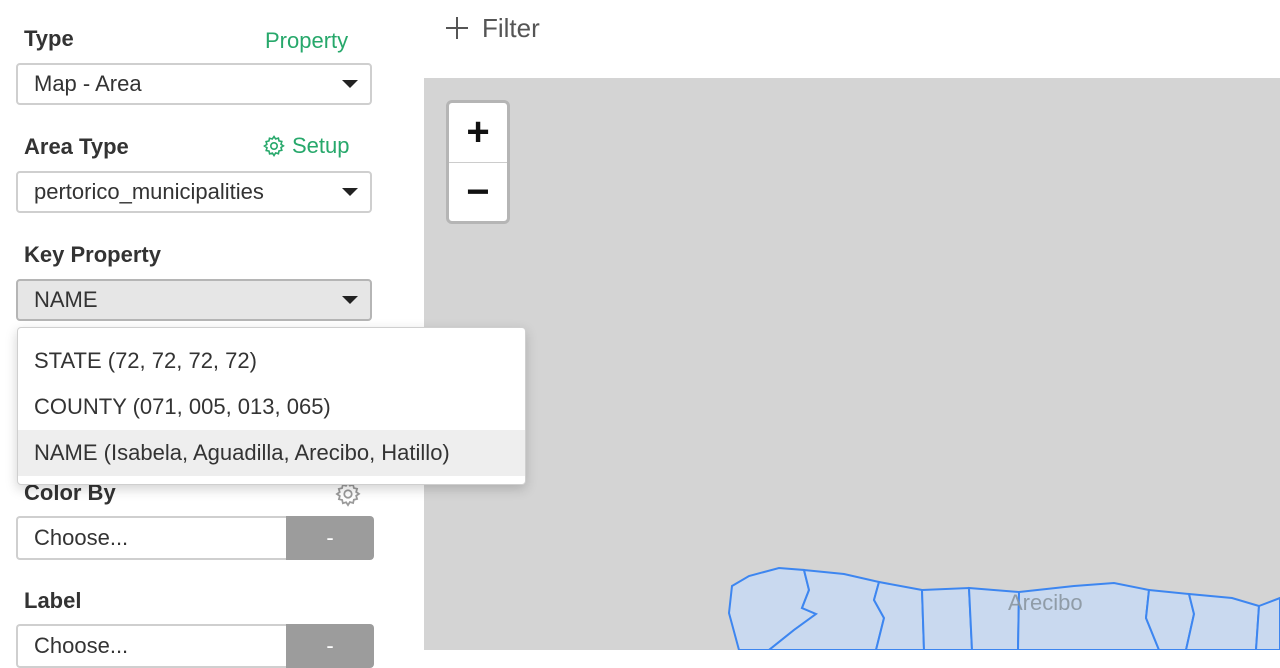  Describe the element at coordinates (330, 538) in the screenshot. I see `color-by-clear-button: -` at that location.